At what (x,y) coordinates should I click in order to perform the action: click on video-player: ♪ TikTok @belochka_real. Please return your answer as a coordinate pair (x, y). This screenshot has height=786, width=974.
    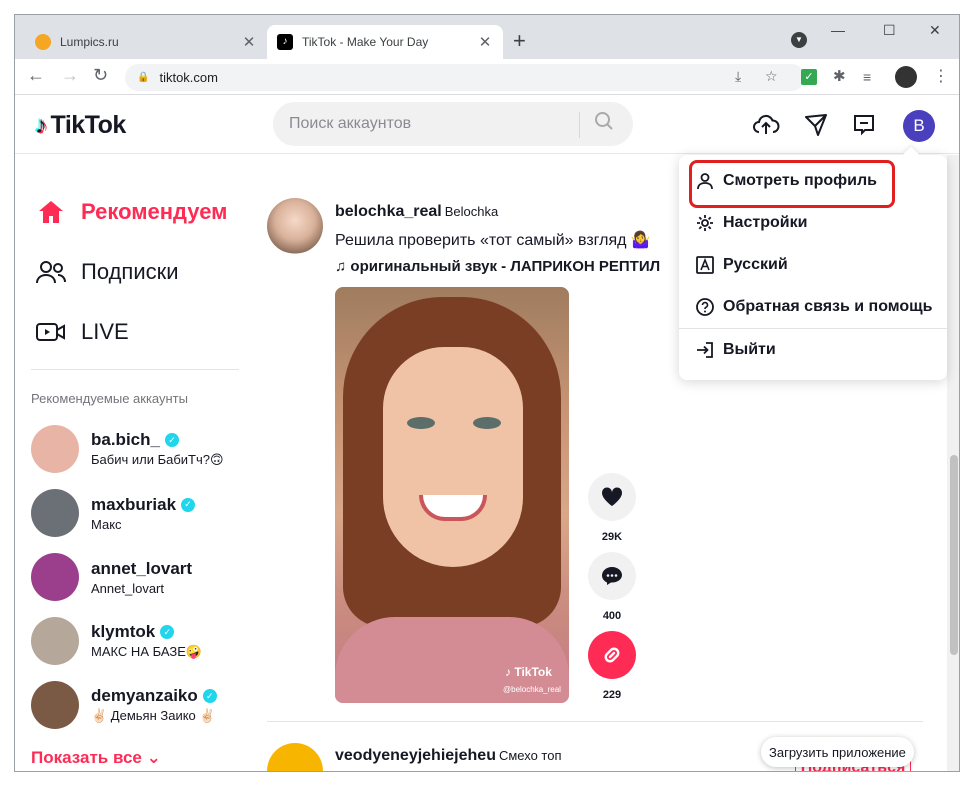
    Looking at the image, I should click on (452, 495).